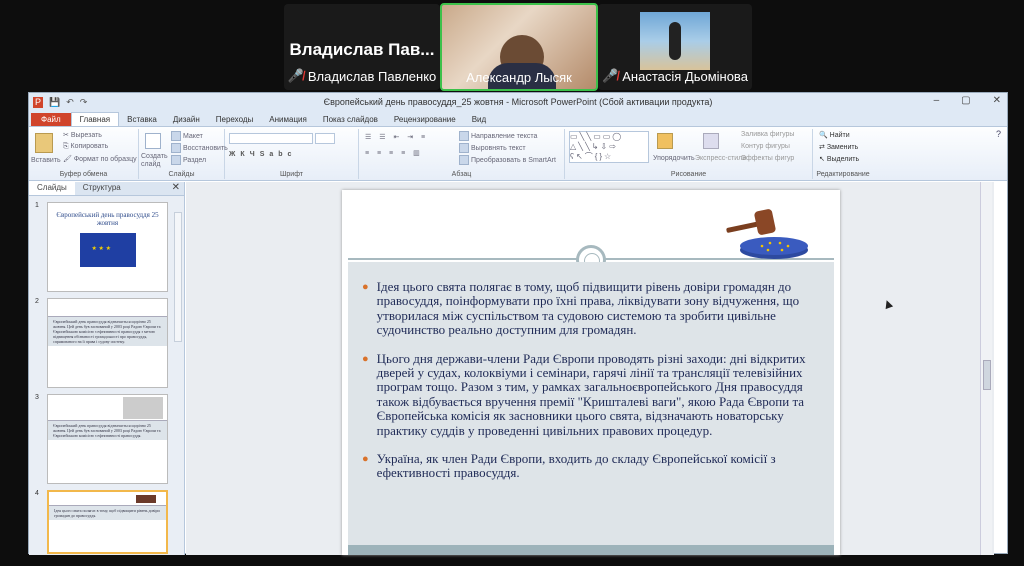 Image resolution: width=1024 pixels, height=566 pixels. What do you see at coordinates (83, 174) in the screenshot?
I see `clipboard-group-label: Буфер обмена` at bounding box center [83, 174].